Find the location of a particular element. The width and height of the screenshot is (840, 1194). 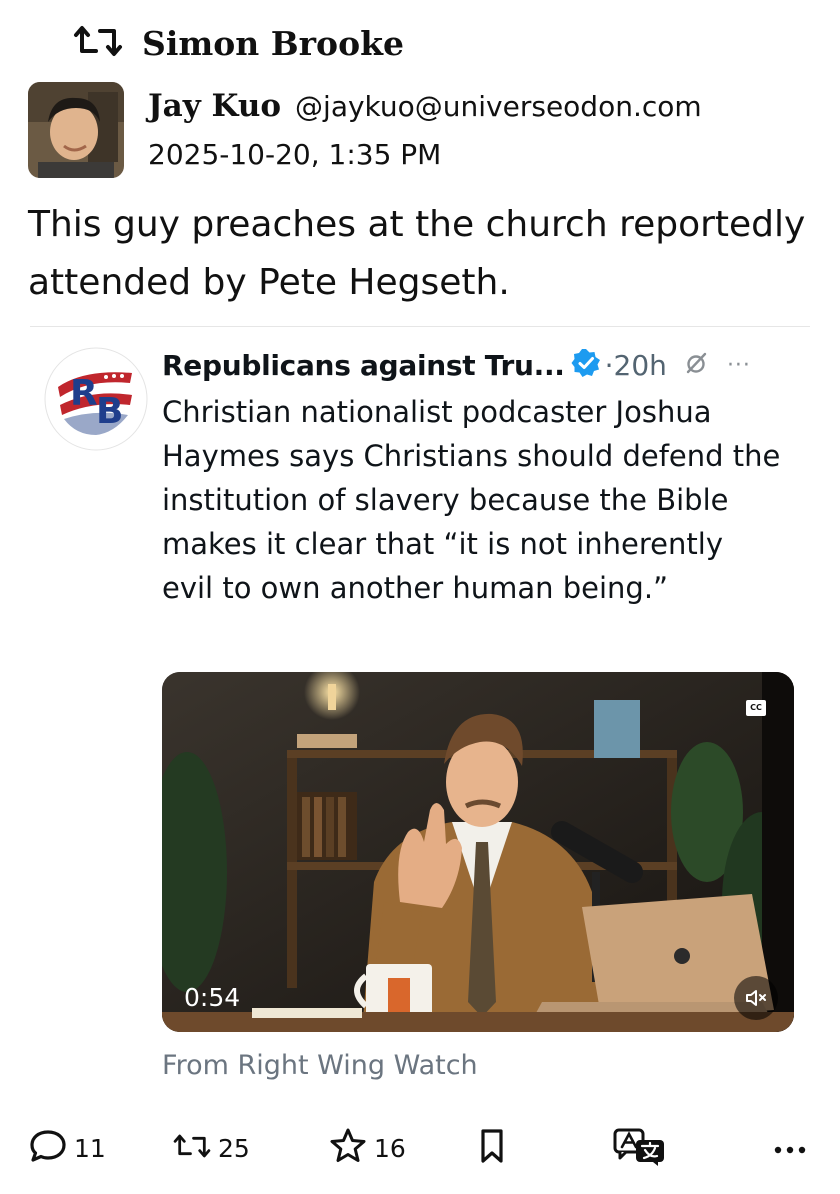

boost-icon is located at coordinates (98, 43).